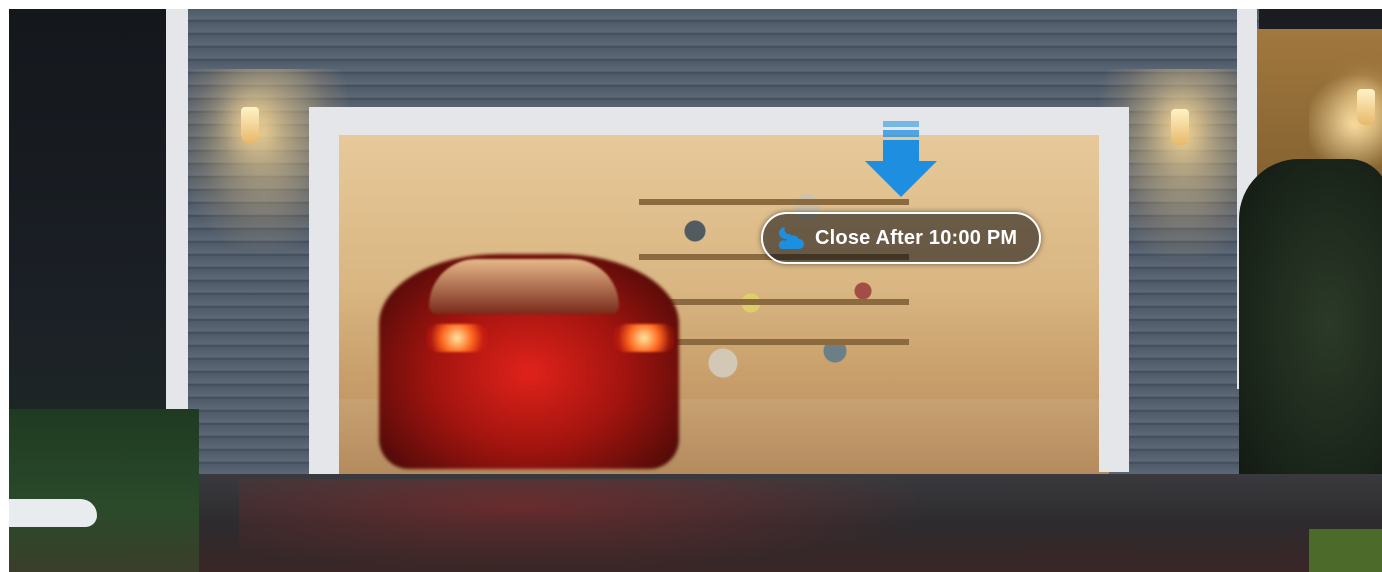 The image size is (1382, 572). What do you see at coordinates (177, 231) in the screenshot?
I see `corner-trim-left` at bounding box center [177, 231].